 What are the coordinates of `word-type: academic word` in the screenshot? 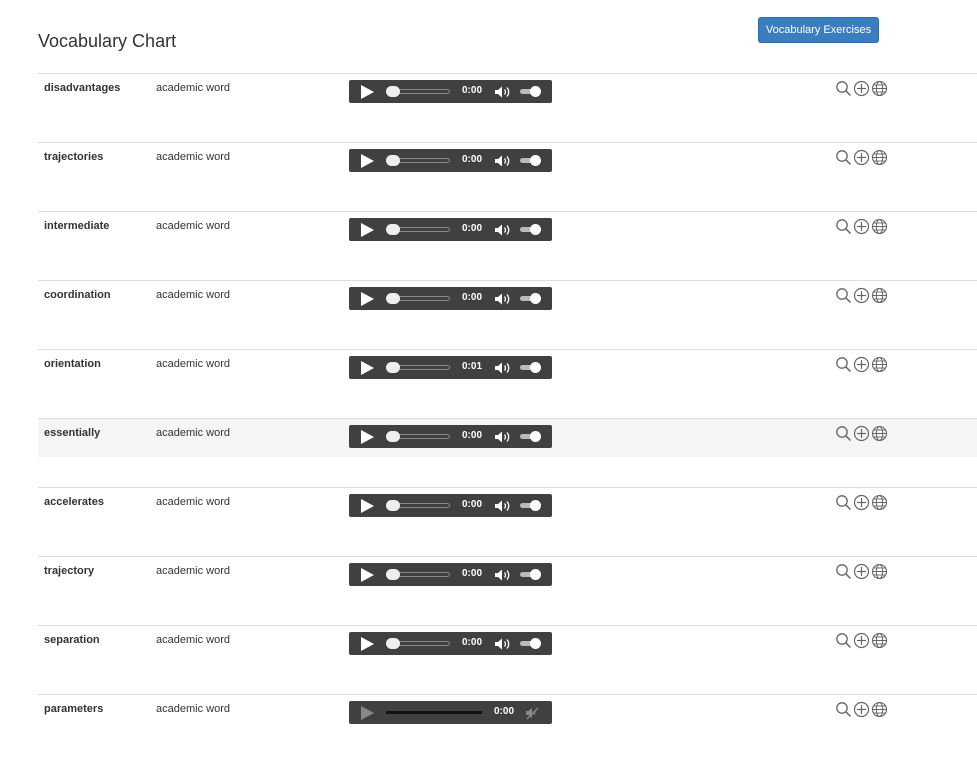 It's located at (193, 157).